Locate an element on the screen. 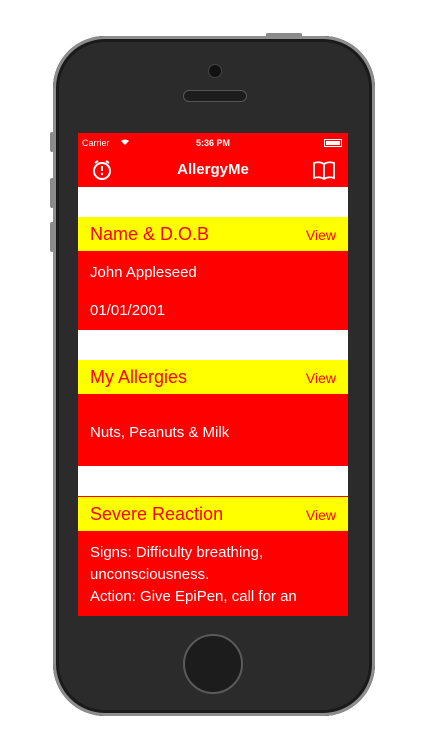  nav-bar: AllergyMe is located at coordinates (213, 170).